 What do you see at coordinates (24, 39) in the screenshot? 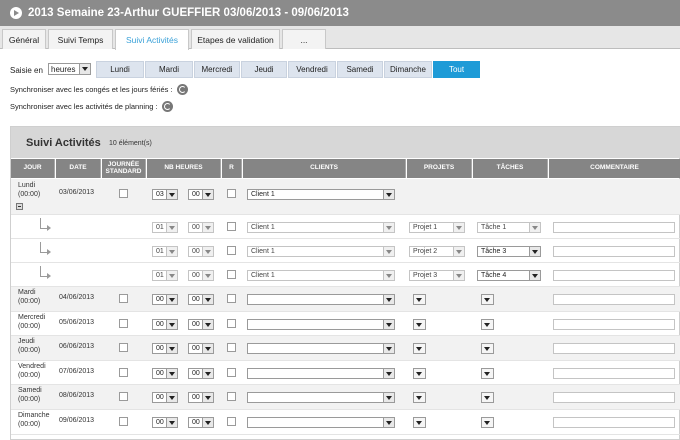
I see `tab-general: Général` at bounding box center [24, 39].